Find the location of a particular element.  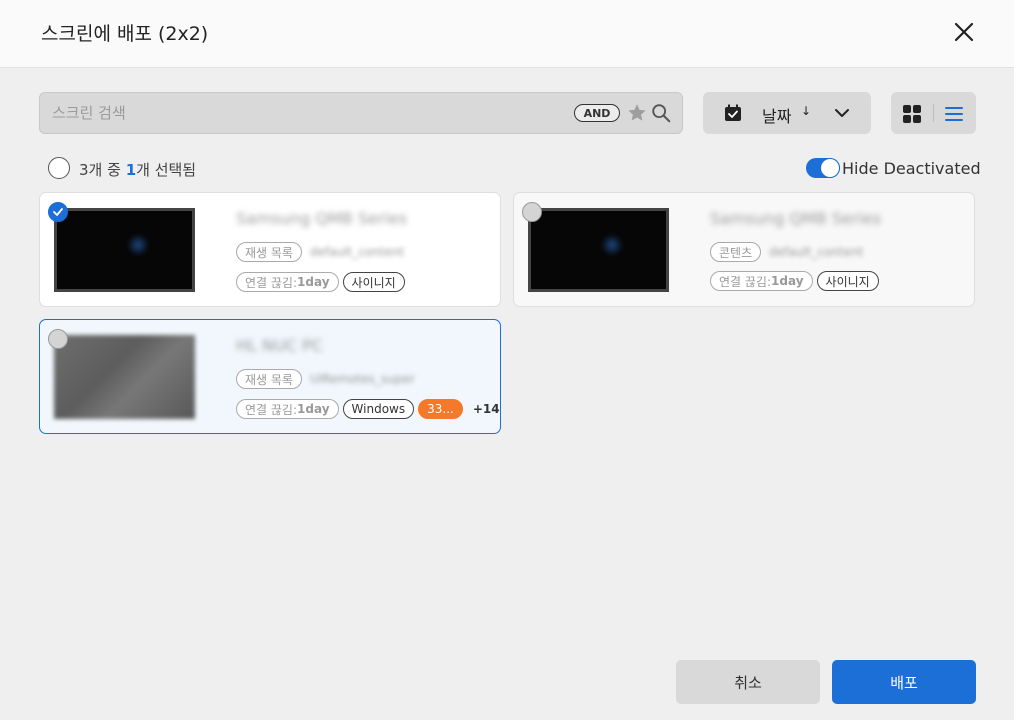

hide-deactivated-label: Hide Deactivated is located at coordinates (911, 168).